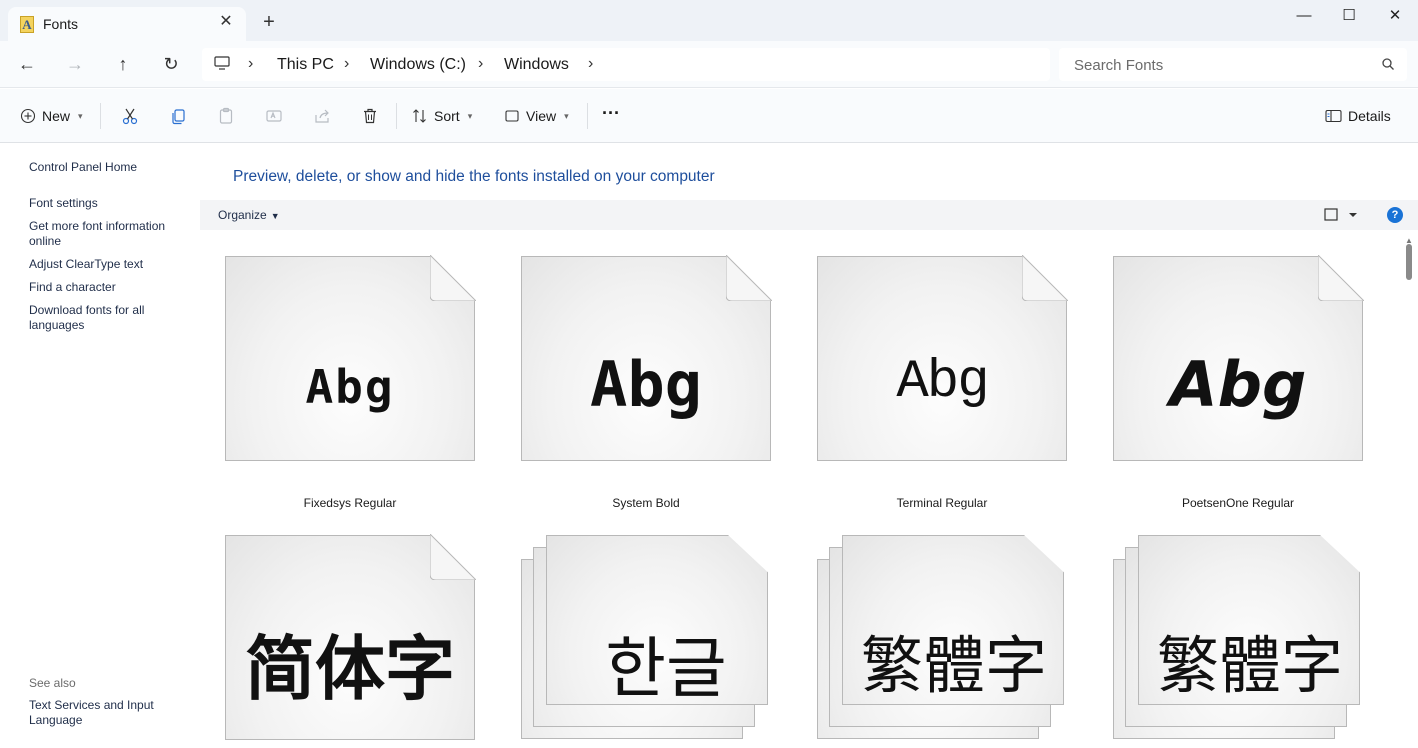 The width and height of the screenshot is (1418, 748). What do you see at coordinates (541, 116) in the screenshot?
I see `view-label: View` at bounding box center [541, 116].